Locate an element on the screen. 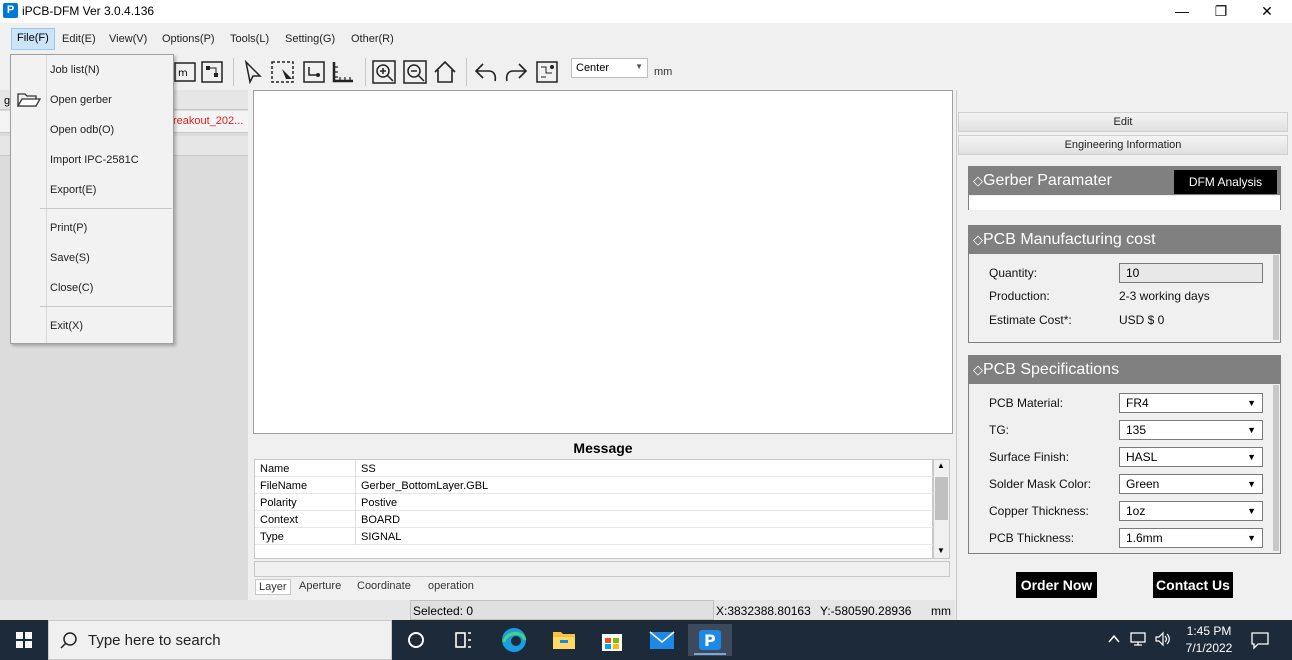 This screenshot has width=1292, height=660. menu-item-save: Save(S) is located at coordinates (70, 258).